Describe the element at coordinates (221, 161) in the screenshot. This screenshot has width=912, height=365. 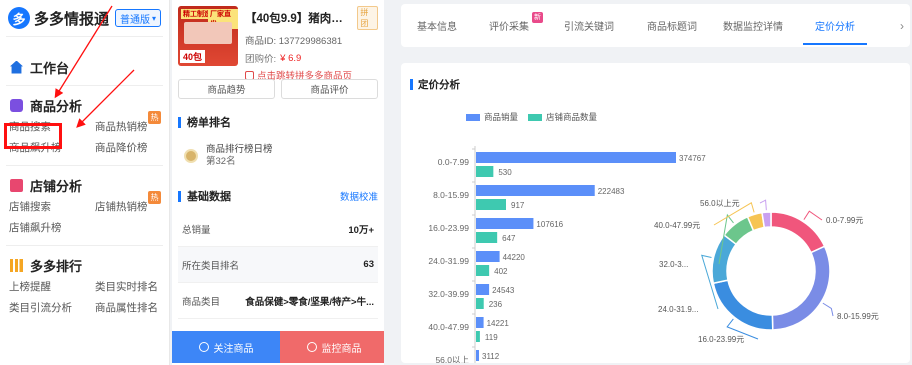
I see `ranking-position: 第32名` at that location.